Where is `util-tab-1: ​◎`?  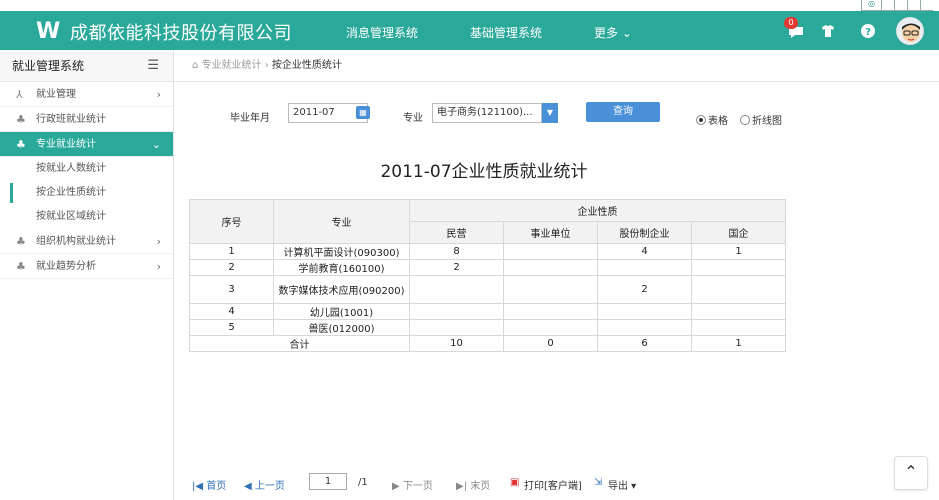
util-tab-1: ​◎ is located at coordinates (871, 5).